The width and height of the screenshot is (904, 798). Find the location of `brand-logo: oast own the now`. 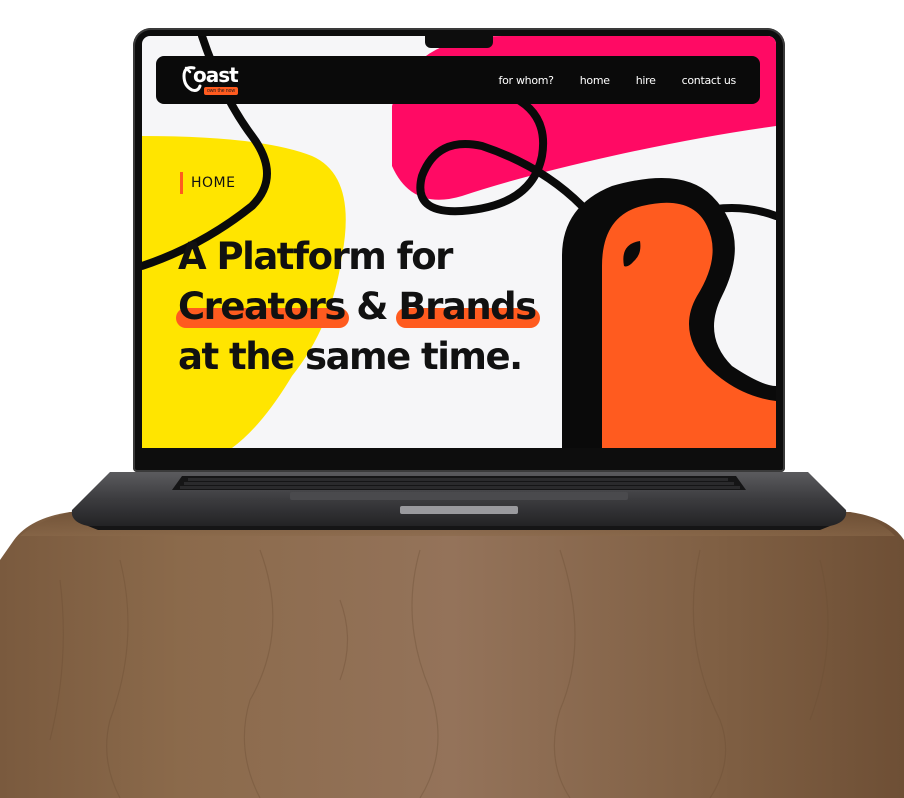

brand-logo: oast own the now is located at coordinates (220, 80).